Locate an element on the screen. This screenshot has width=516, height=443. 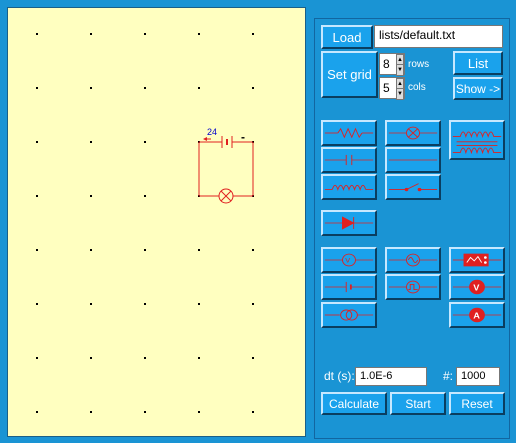
cols-value: 5 is located at coordinates (386, 88).